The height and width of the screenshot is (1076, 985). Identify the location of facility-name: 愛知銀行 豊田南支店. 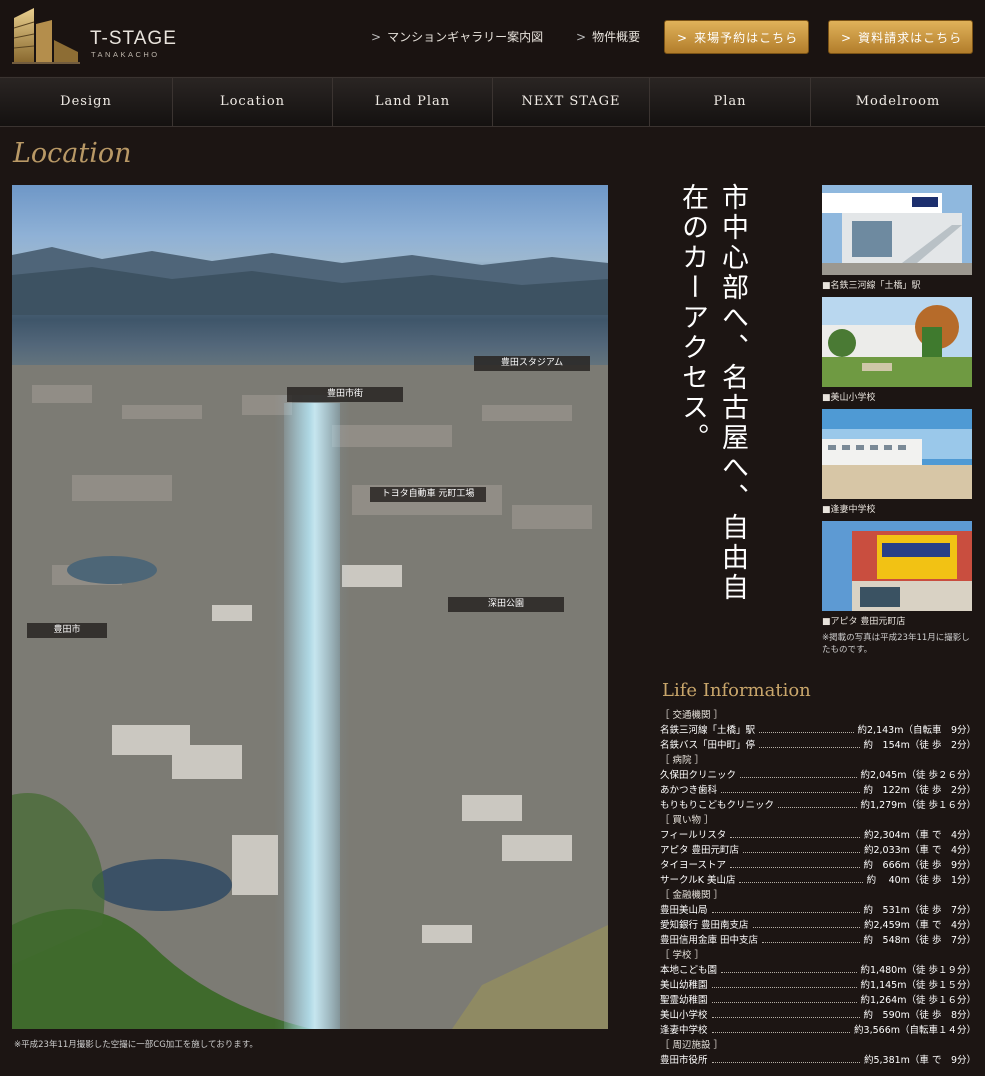
(704, 925).